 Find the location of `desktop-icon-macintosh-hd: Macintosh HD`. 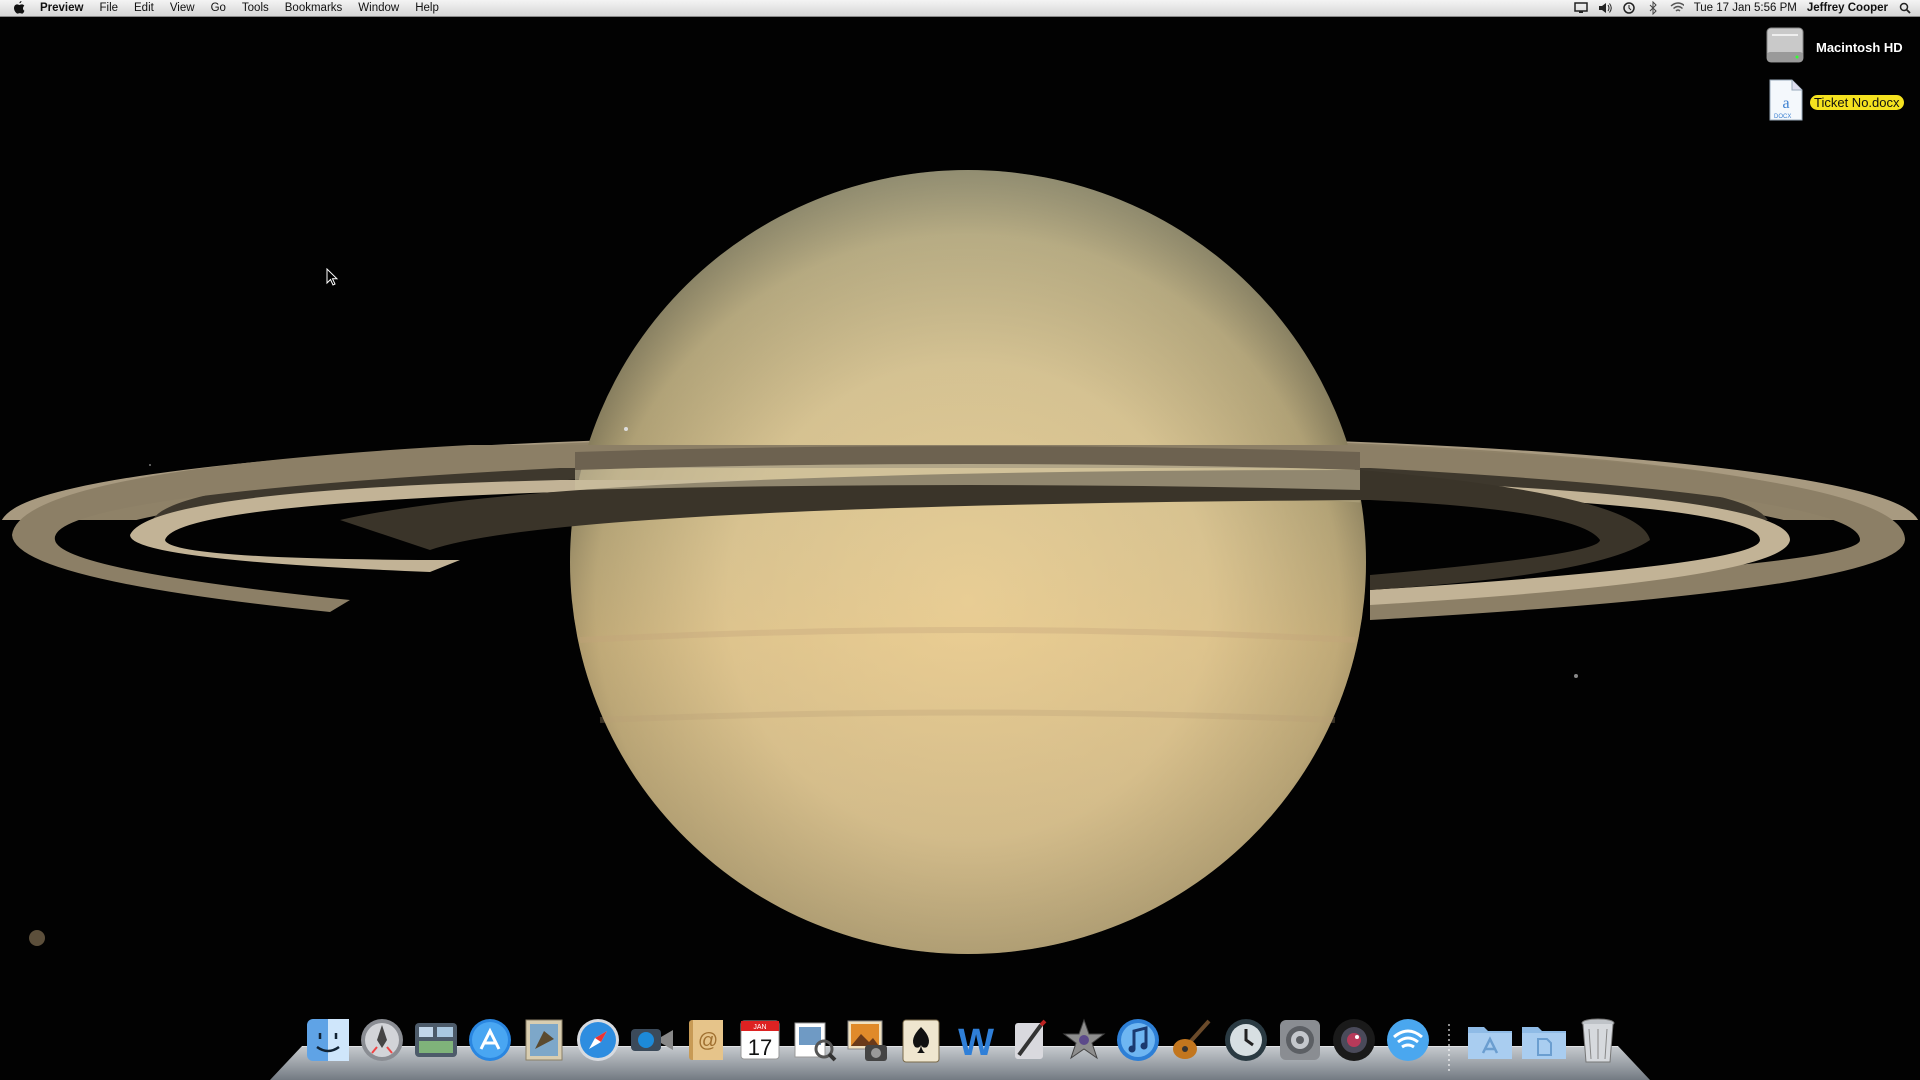

desktop-icon-macintosh-hd: Macintosh HD is located at coordinates (1833, 47).